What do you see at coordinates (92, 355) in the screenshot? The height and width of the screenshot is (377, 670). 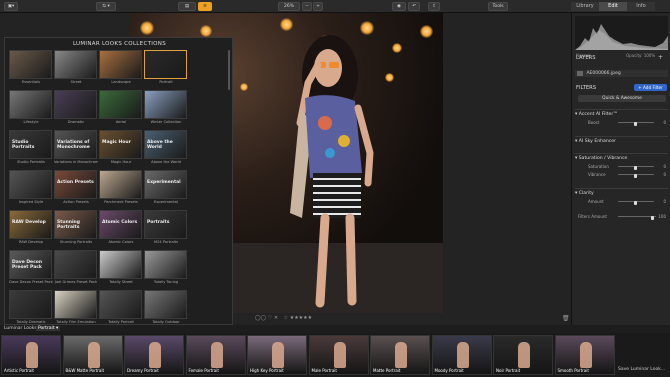 I see `look-preset-thumbnail: B&W Matte Portrait` at bounding box center [92, 355].